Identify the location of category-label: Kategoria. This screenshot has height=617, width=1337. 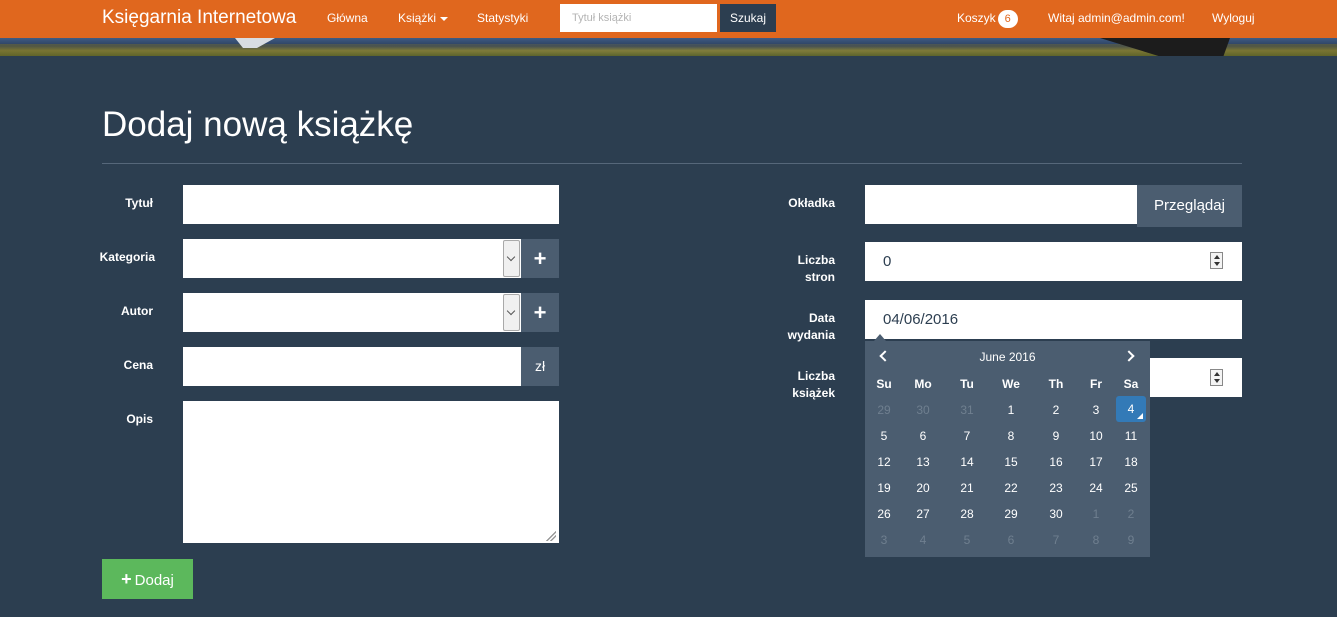
(127, 257).